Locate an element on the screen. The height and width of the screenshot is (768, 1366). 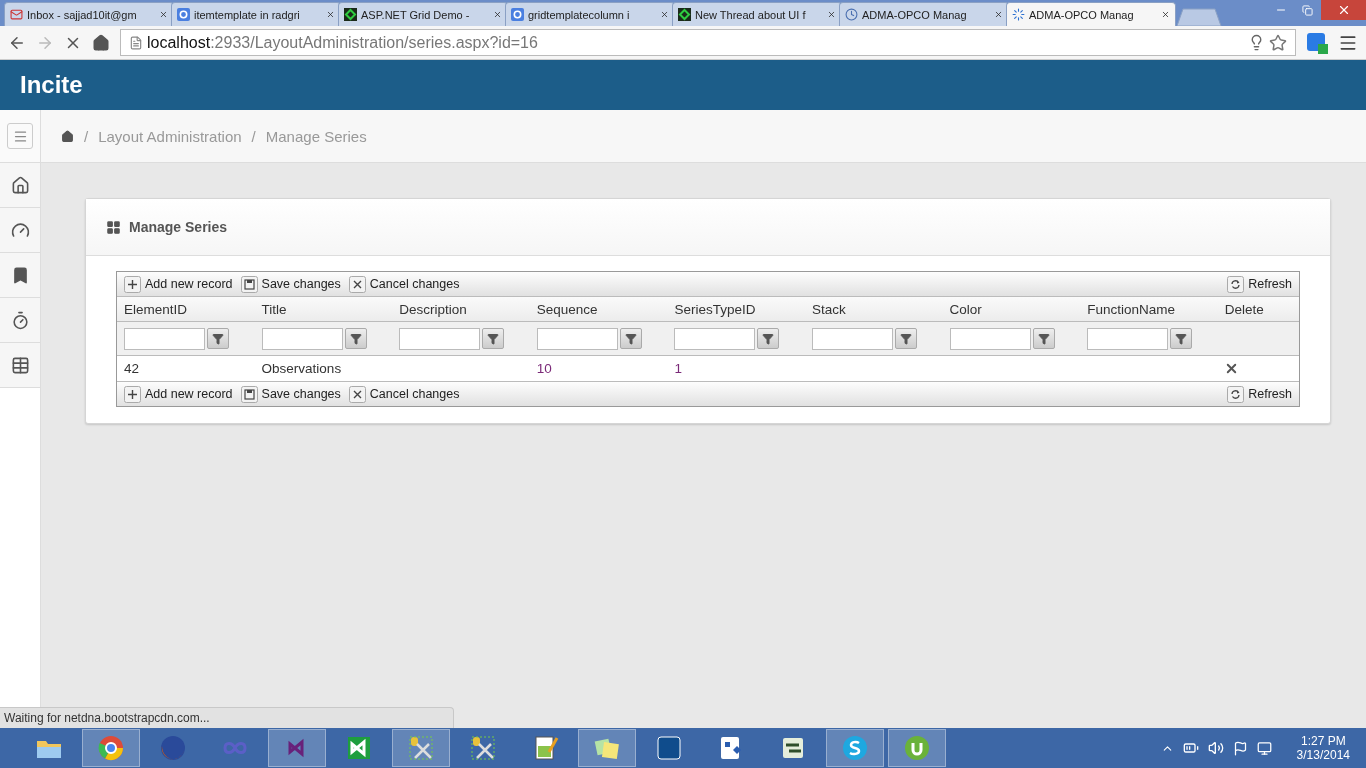
page-icon is located at coordinates (136, 42).